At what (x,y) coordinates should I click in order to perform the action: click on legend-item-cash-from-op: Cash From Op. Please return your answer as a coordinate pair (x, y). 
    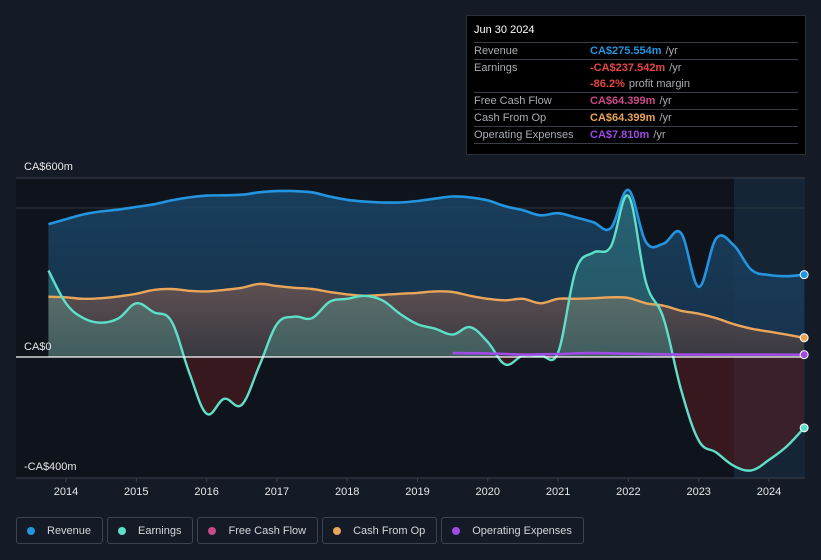
    Looking at the image, I should click on (380, 530).